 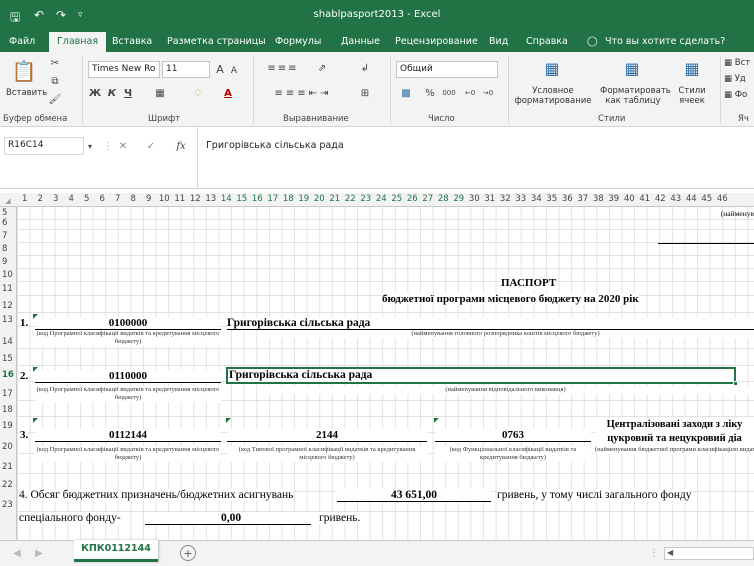 I want to click on scroll-left-icon: ◀, so click(x=670, y=552).